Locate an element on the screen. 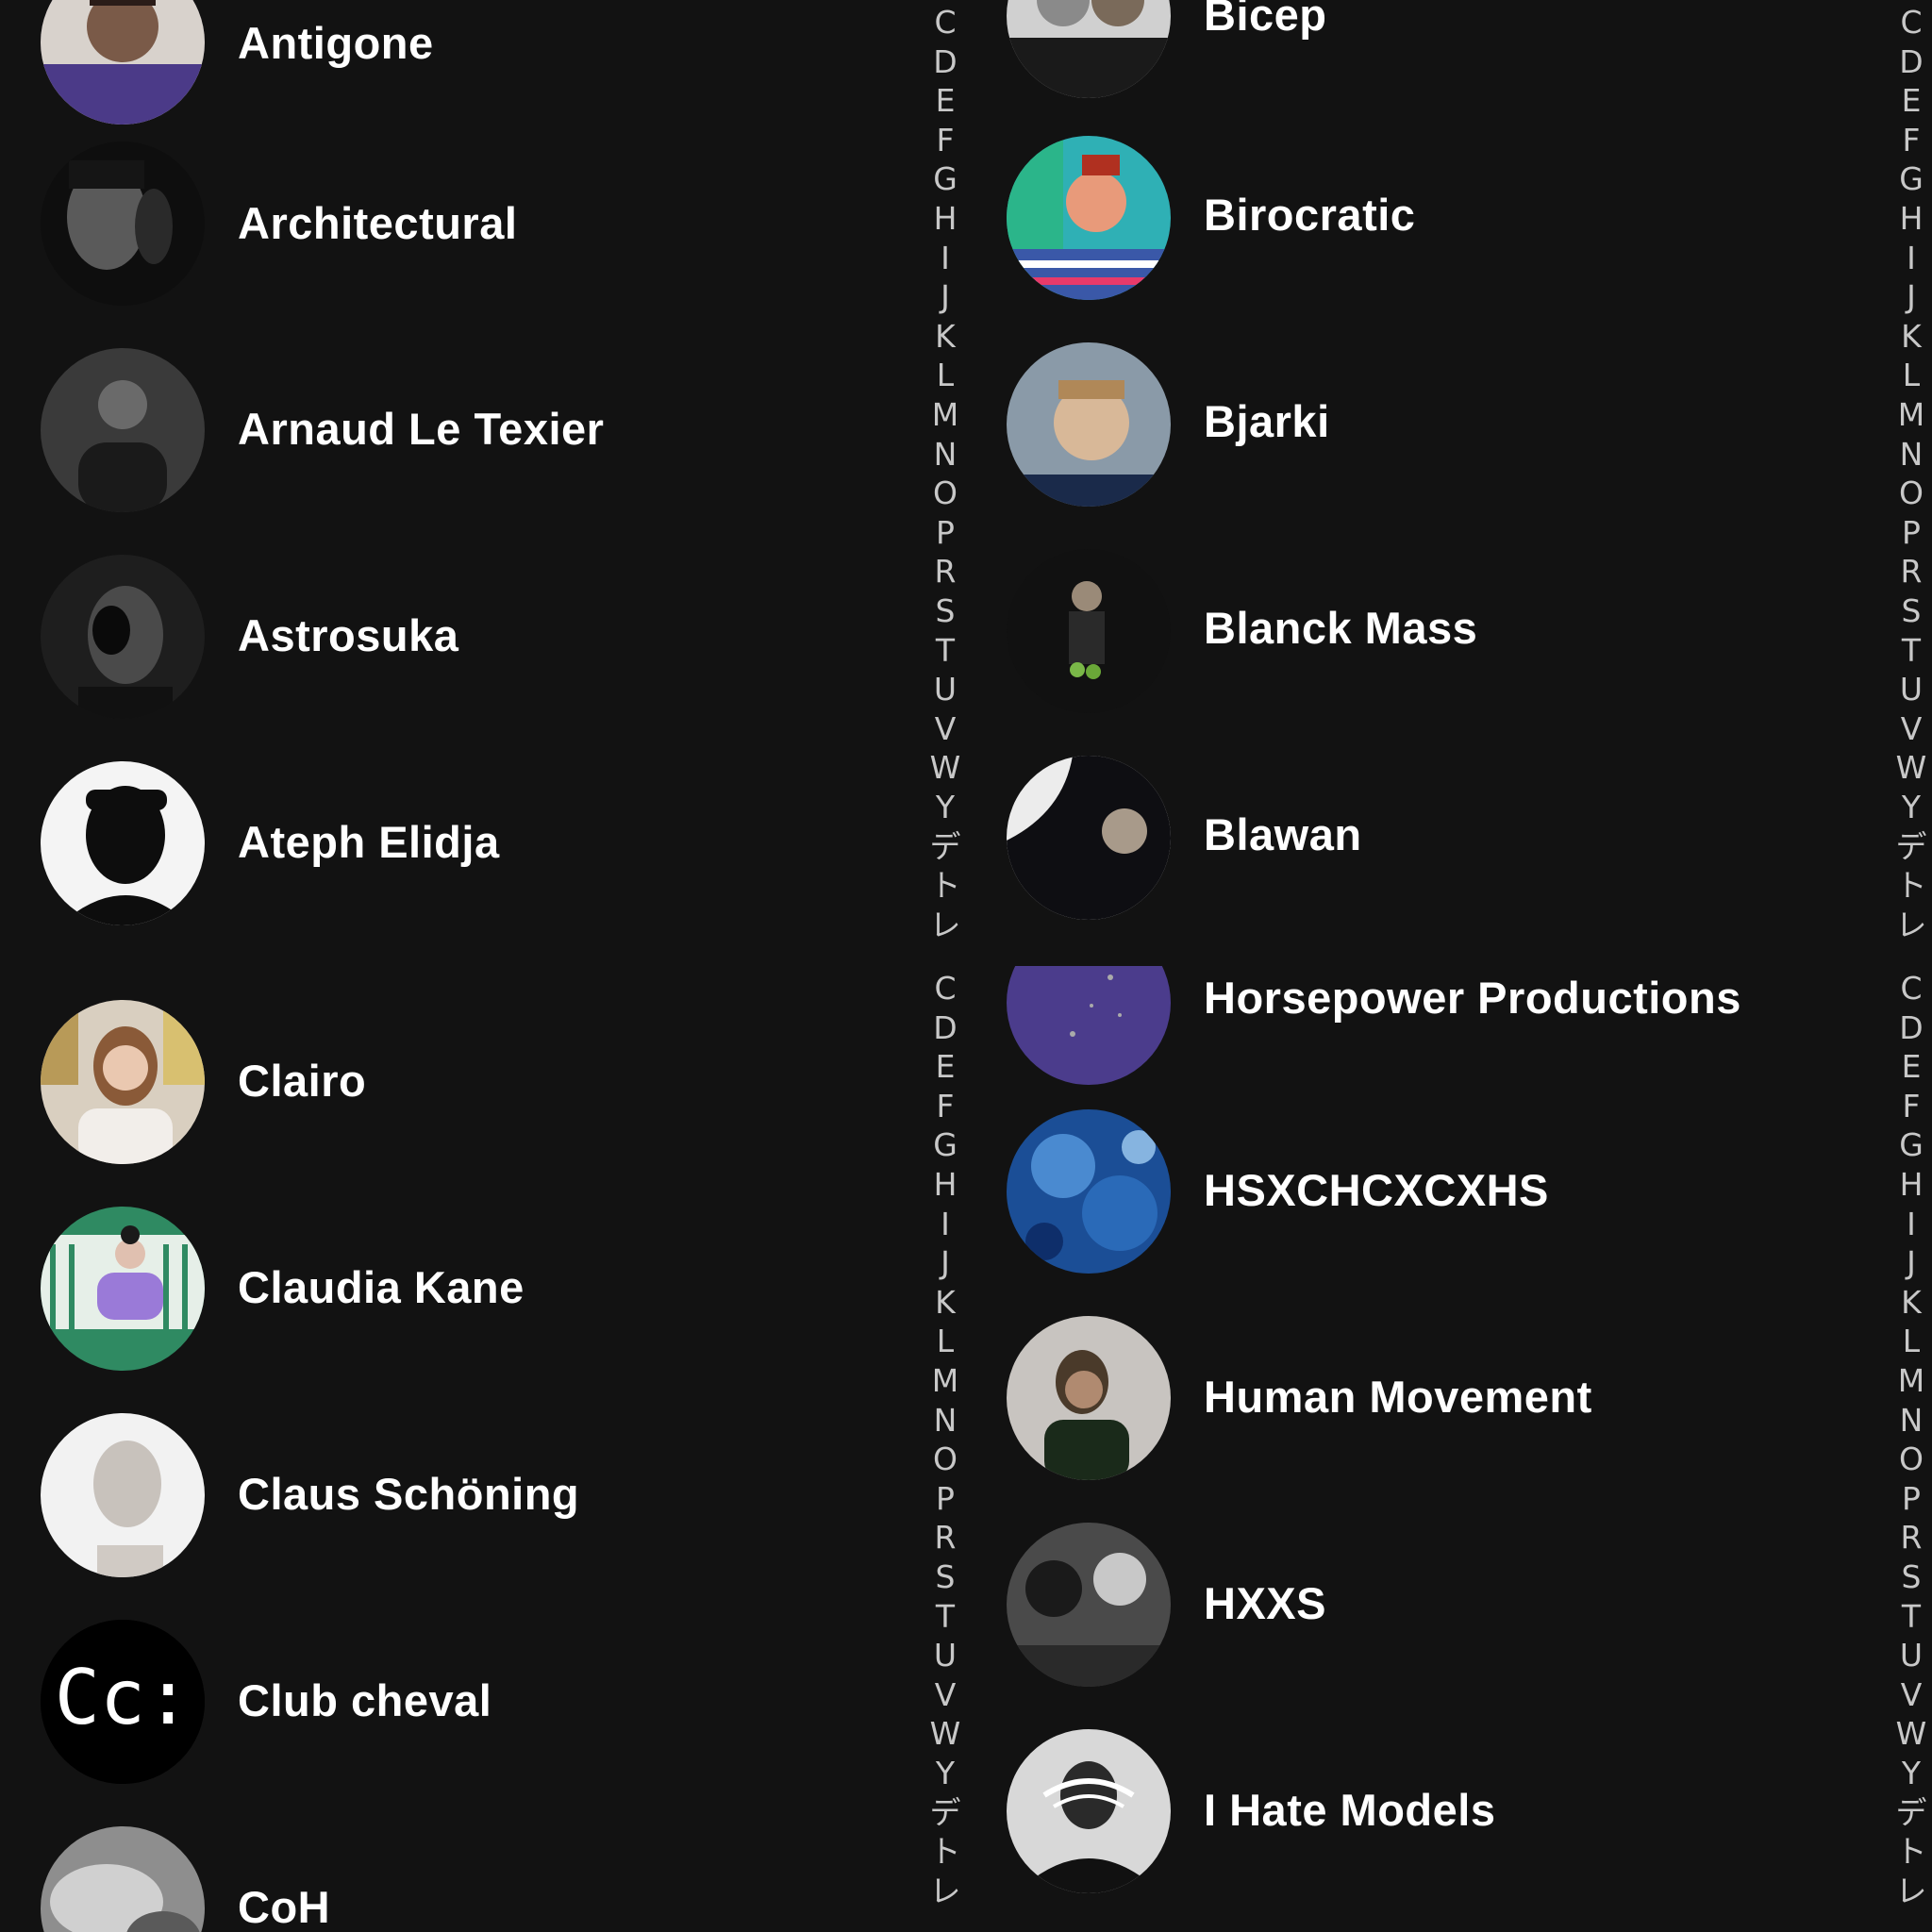  artist-row-bicep: Bicep is located at coordinates (1419, 50).